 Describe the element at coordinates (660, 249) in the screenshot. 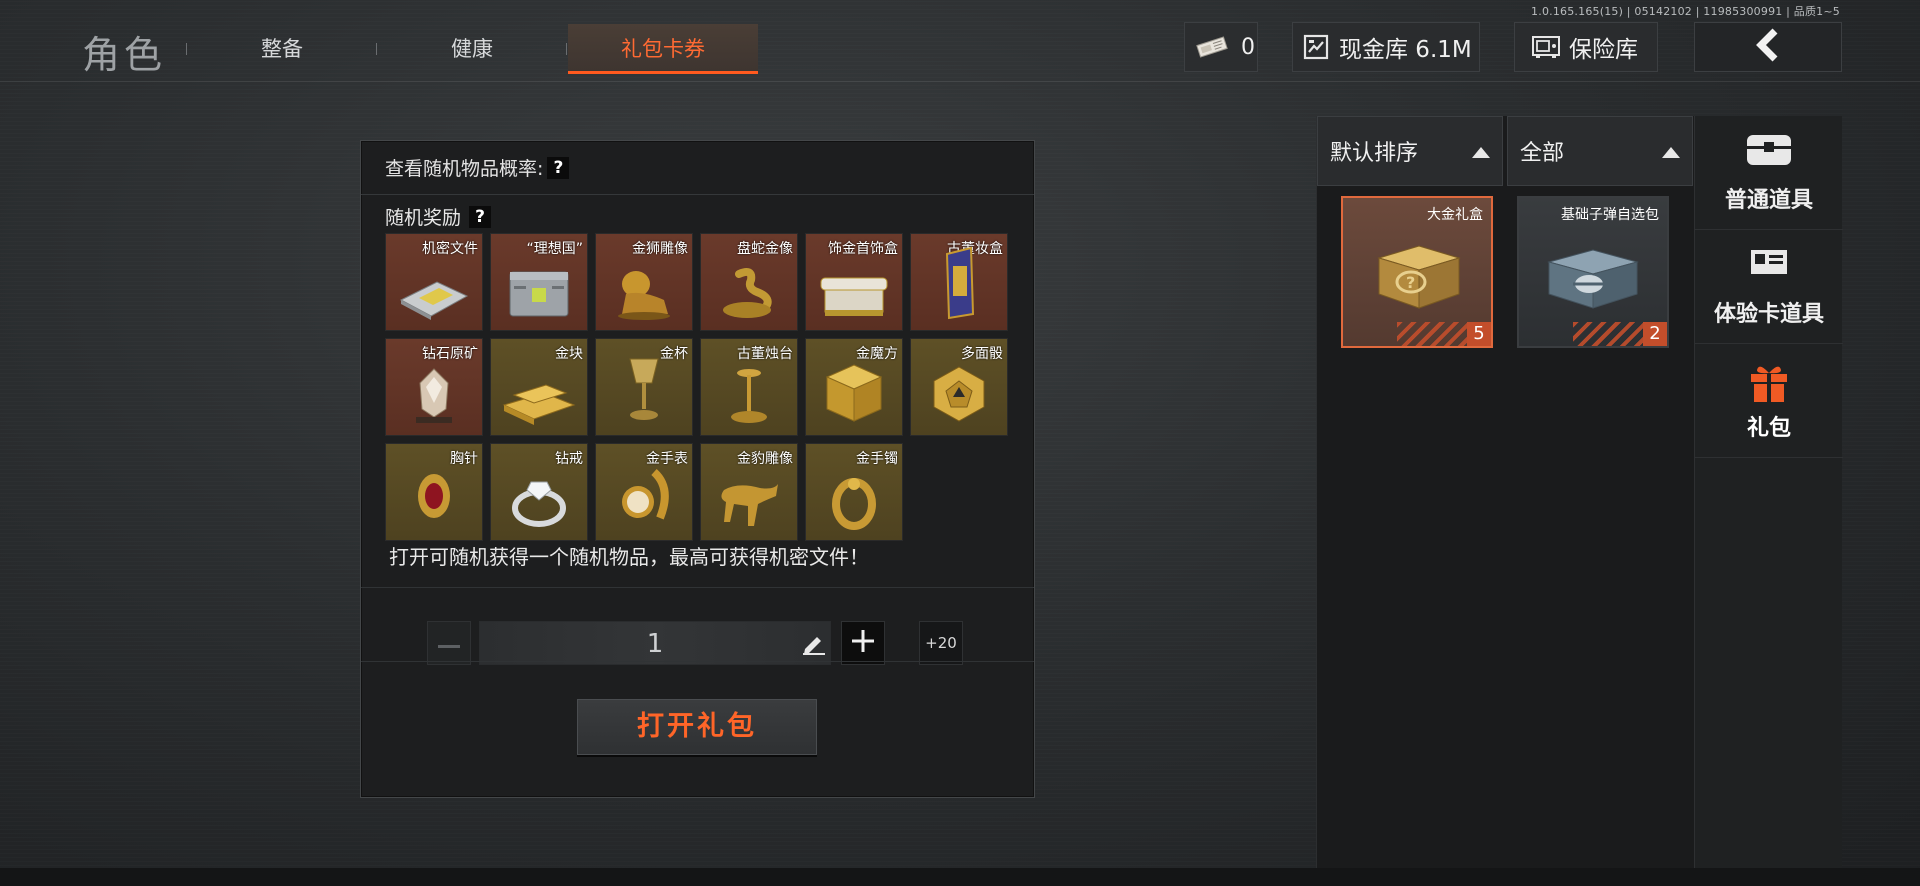

I see `reward-item-label: 金狮雕像` at that location.